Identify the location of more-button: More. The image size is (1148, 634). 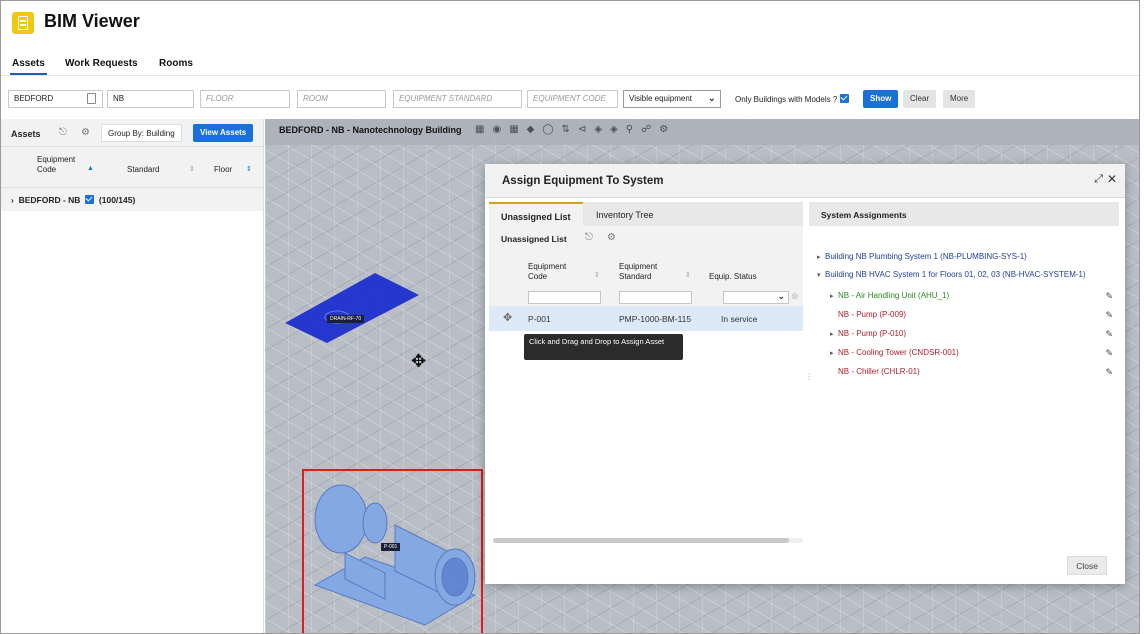
(959, 99).